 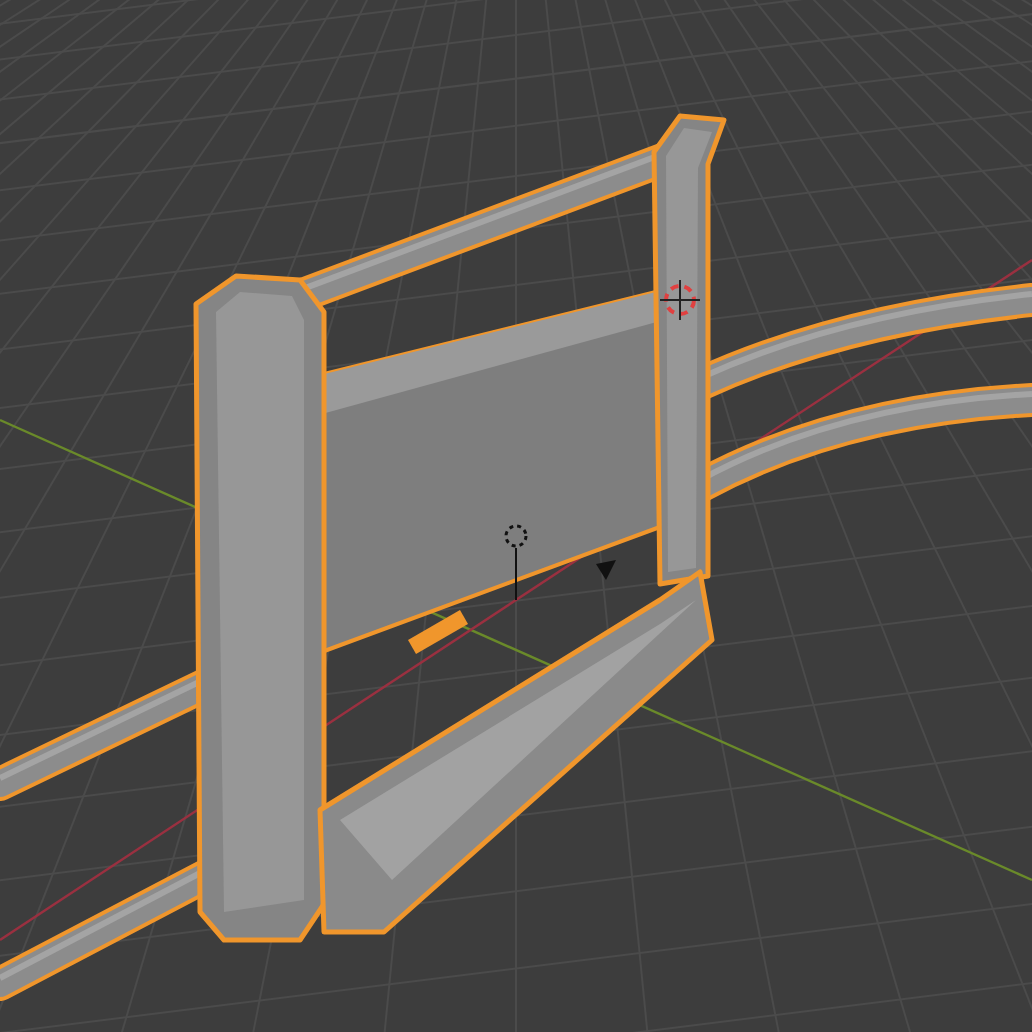 I want to click on light-icon, so click(x=516, y=562).